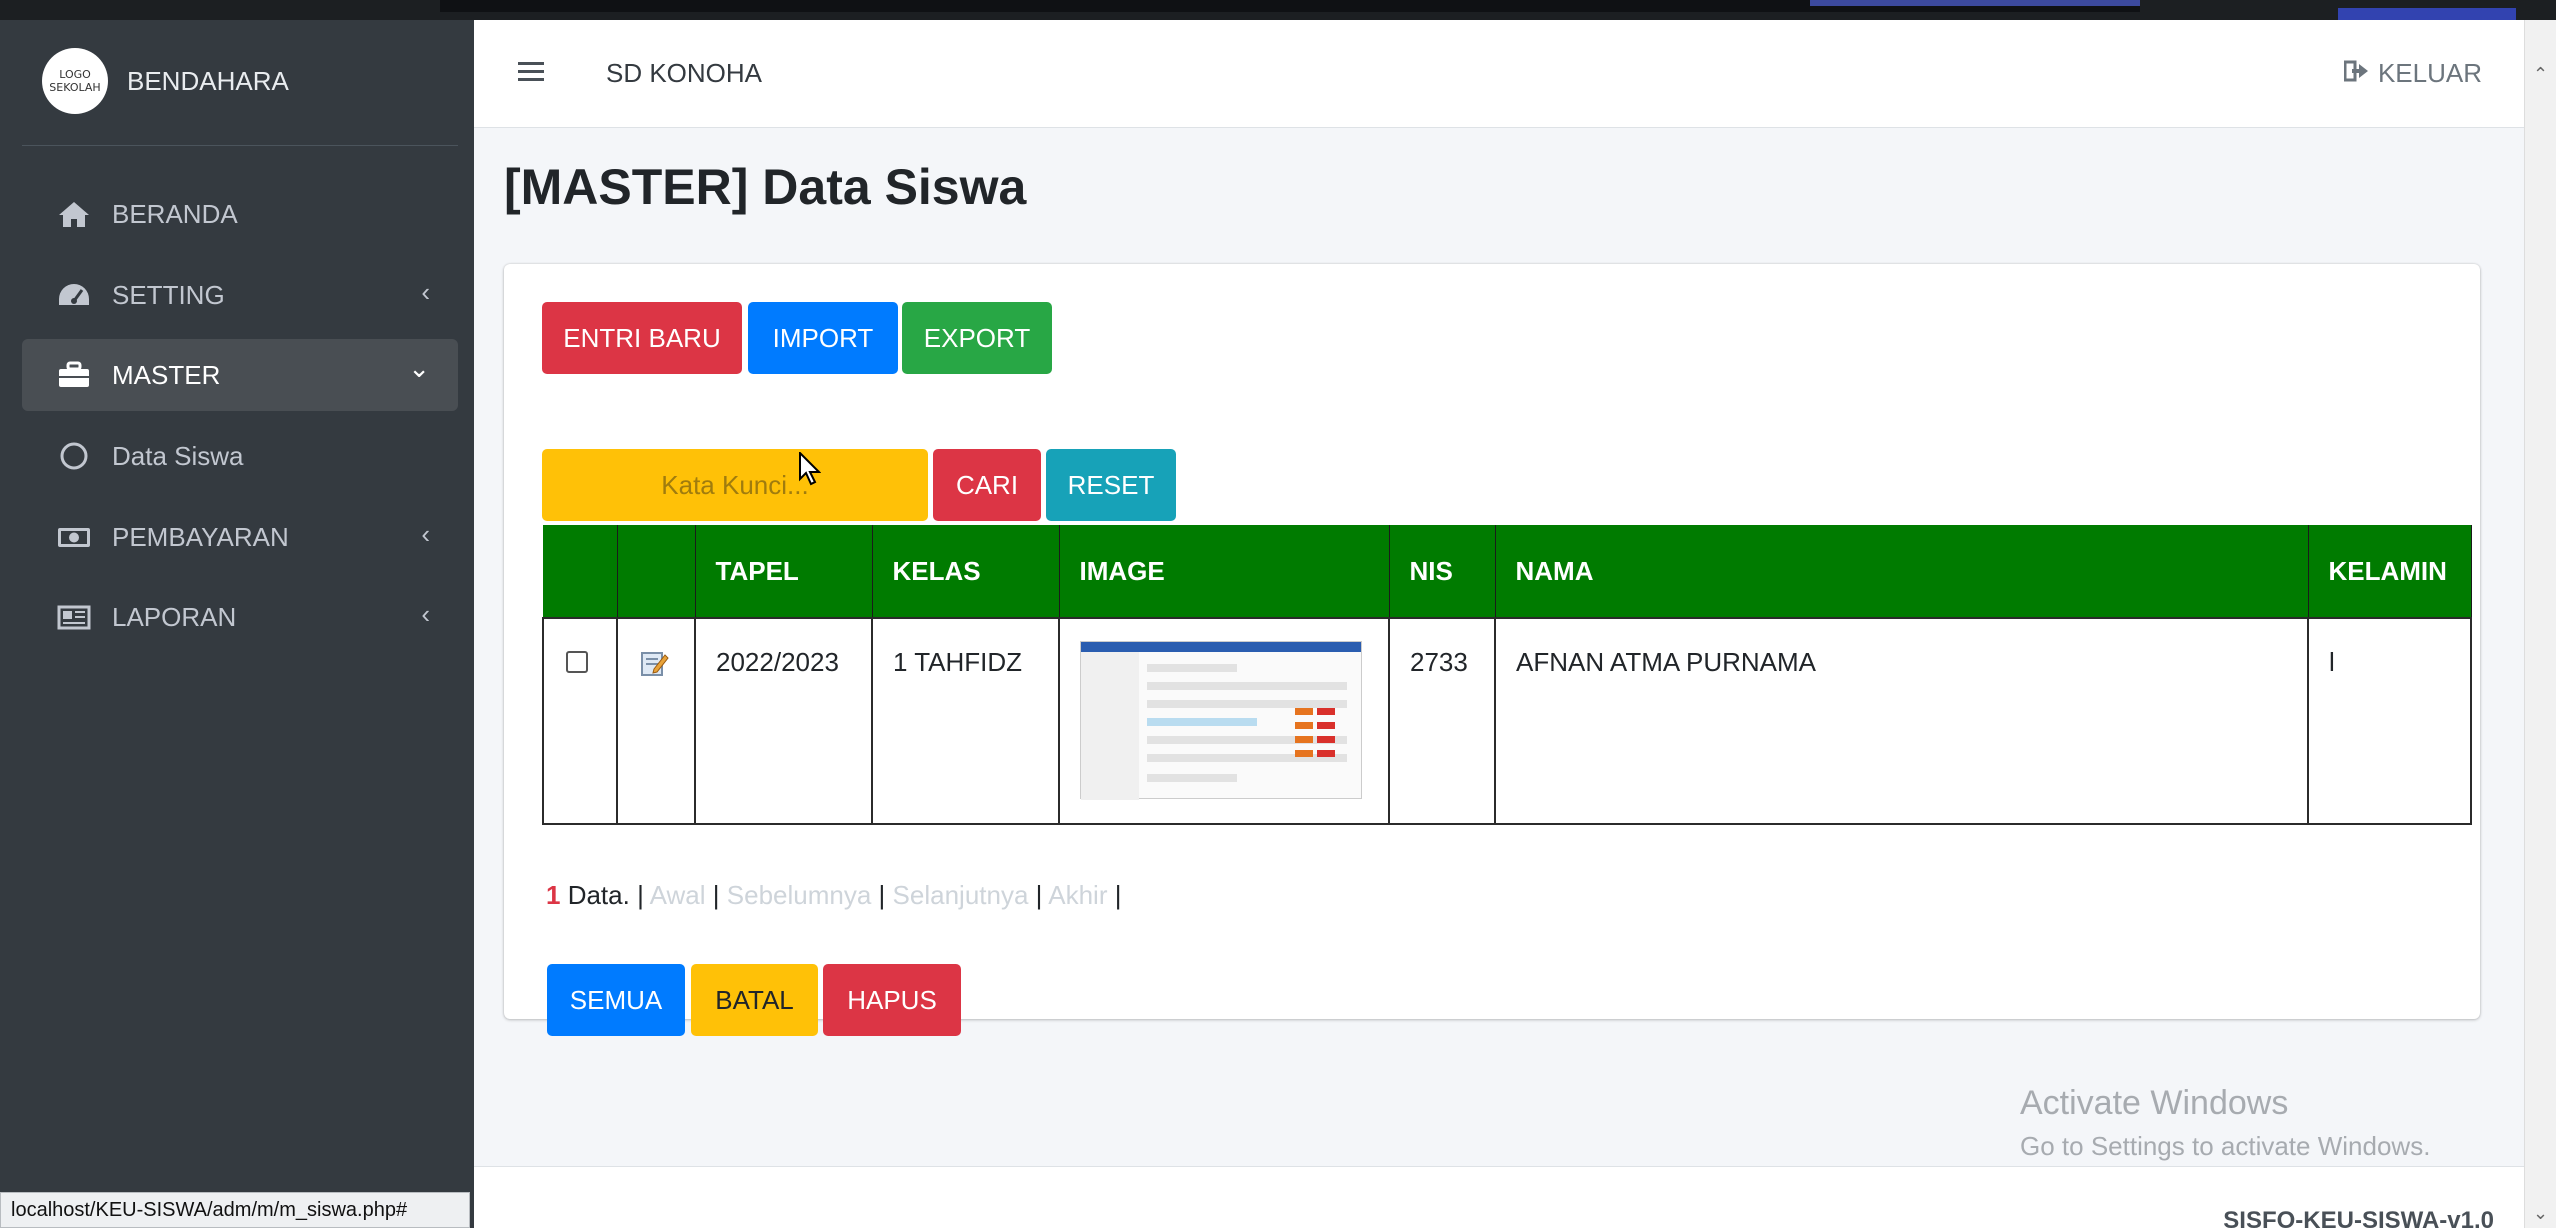  Describe the element at coordinates (642, 338) in the screenshot. I see `new-entry-button: ENTRI BARU` at that location.